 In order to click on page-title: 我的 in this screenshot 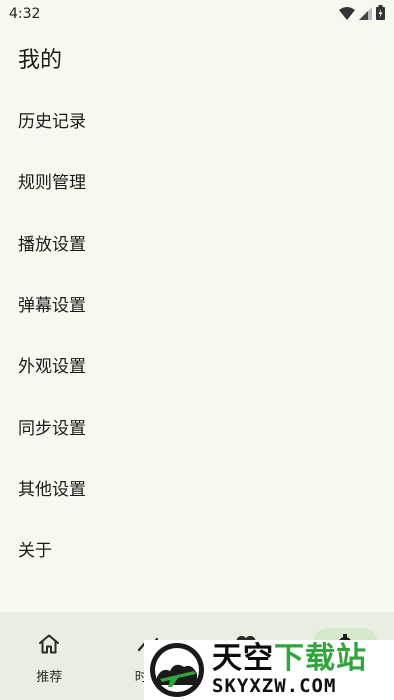, I will do `click(40, 60)`.